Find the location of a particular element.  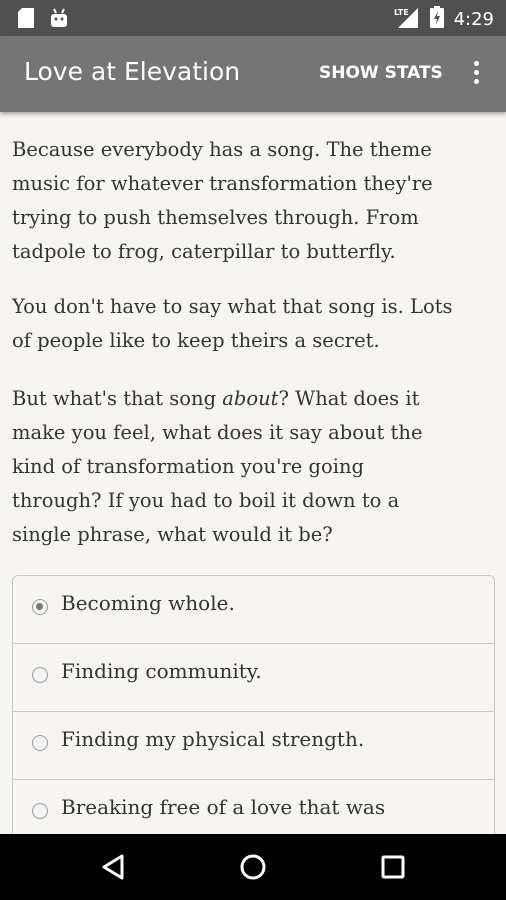

emphasis-text: about is located at coordinates (250, 398).